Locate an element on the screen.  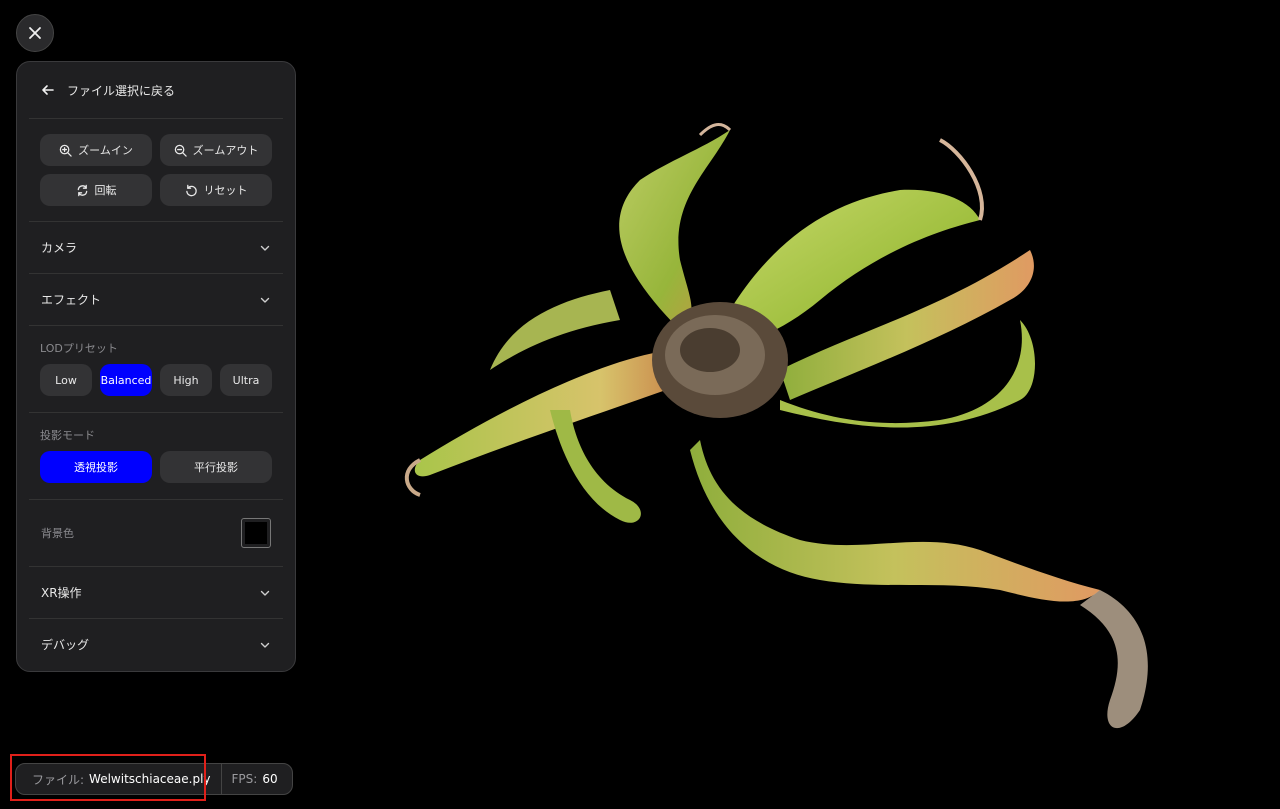
section-camera-label: カメラ is located at coordinates (59, 248).